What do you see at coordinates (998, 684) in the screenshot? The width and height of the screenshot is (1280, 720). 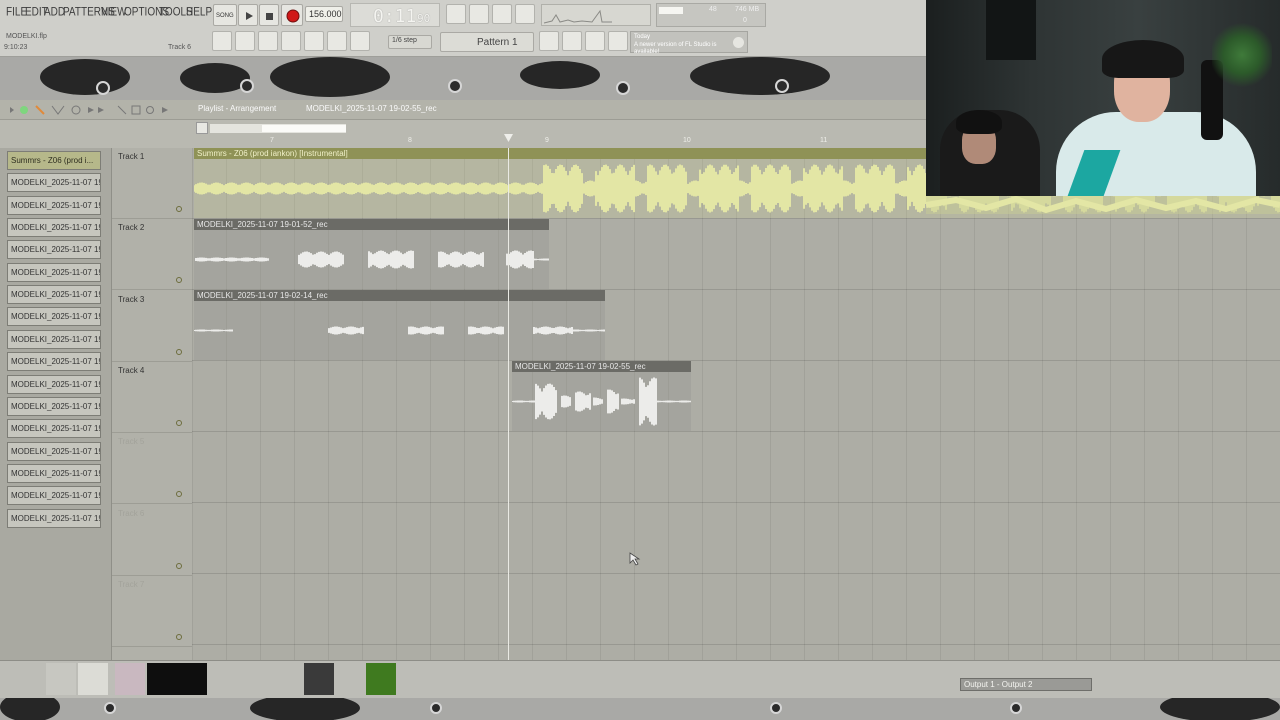 I see `output-label: Output 1 - Output 2` at bounding box center [998, 684].